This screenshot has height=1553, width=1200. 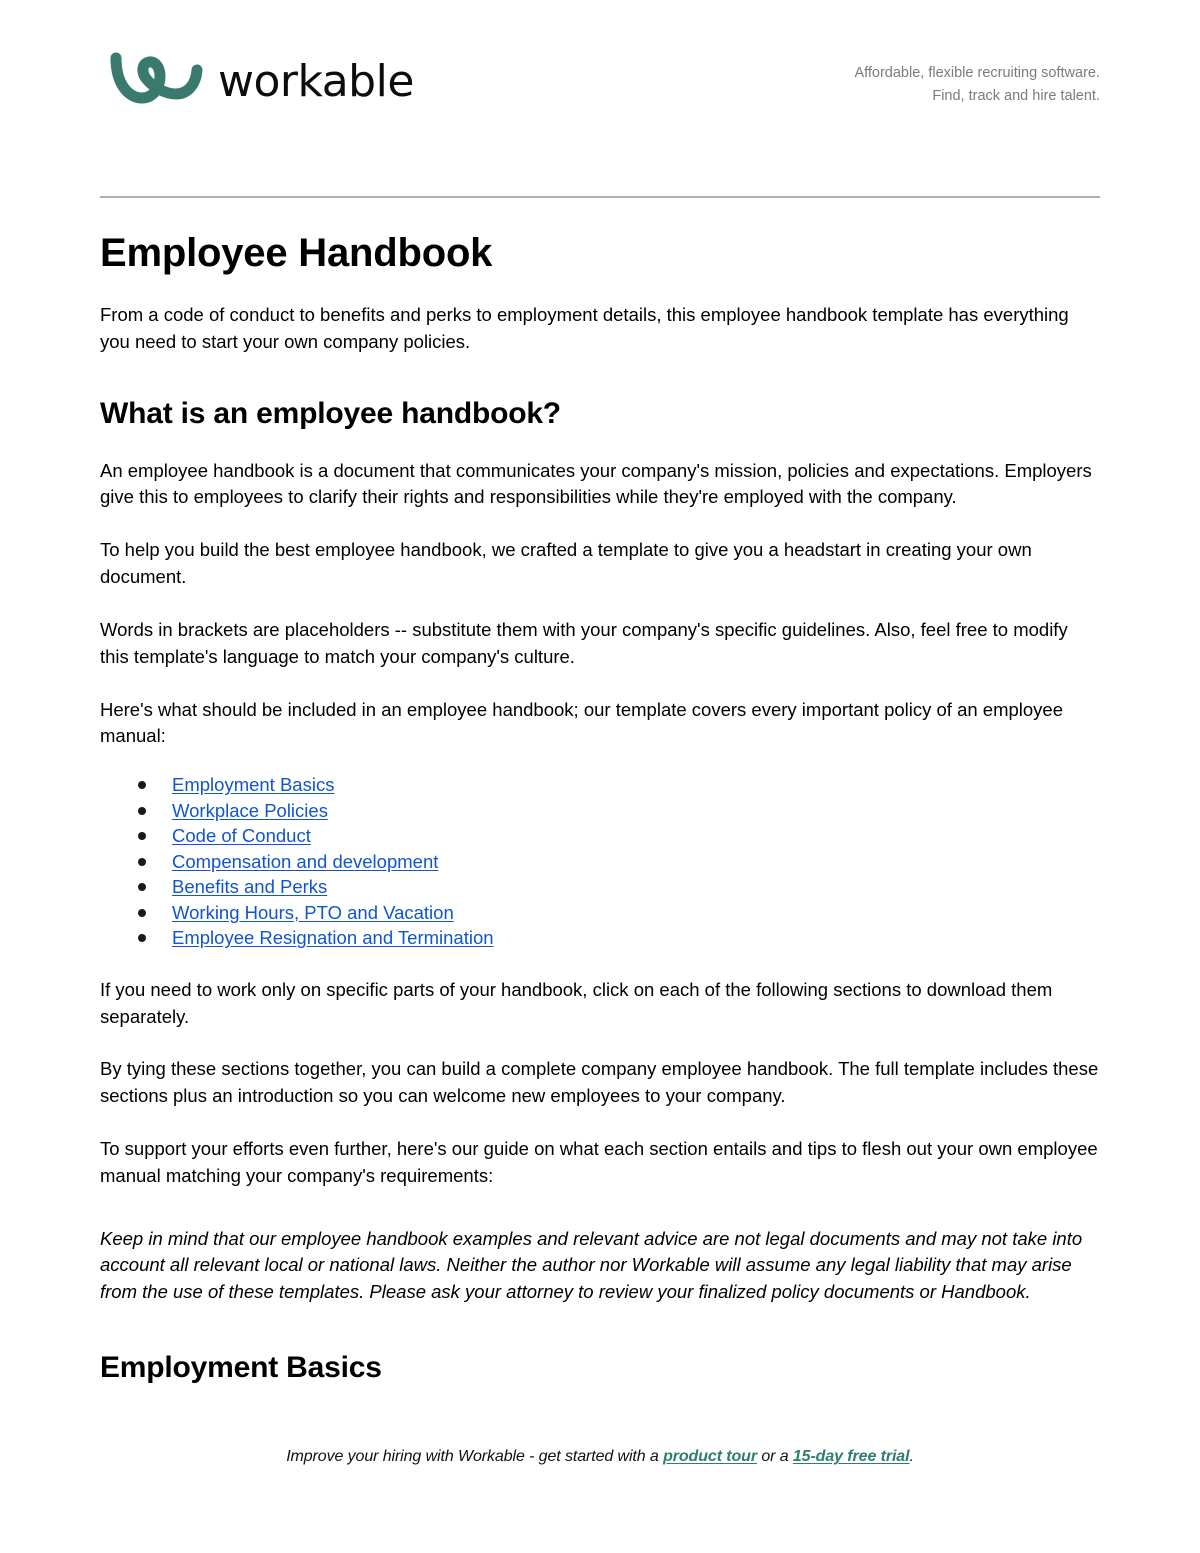 What do you see at coordinates (296, 253) in the screenshot?
I see `page-title: Employee Handbook` at bounding box center [296, 253].